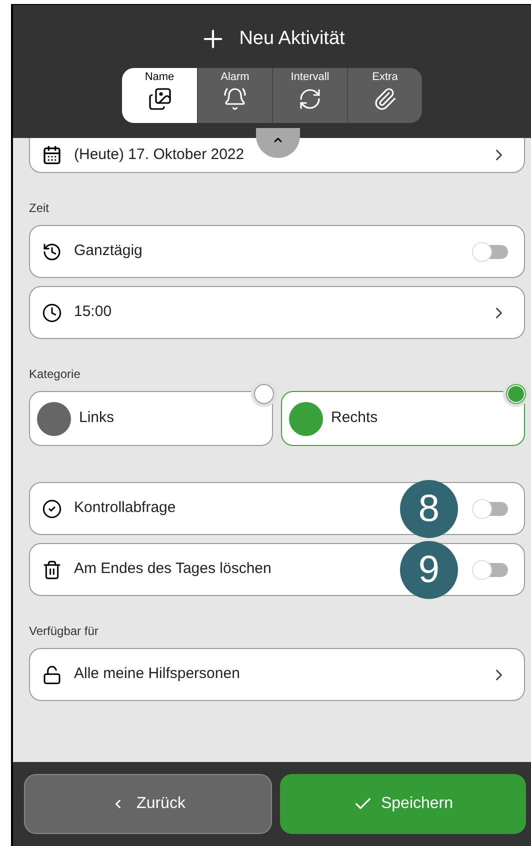 Image resolution: width=531 pixels, height=846 pixels. I want to click on section-label: Zeit, so click(39, 208).